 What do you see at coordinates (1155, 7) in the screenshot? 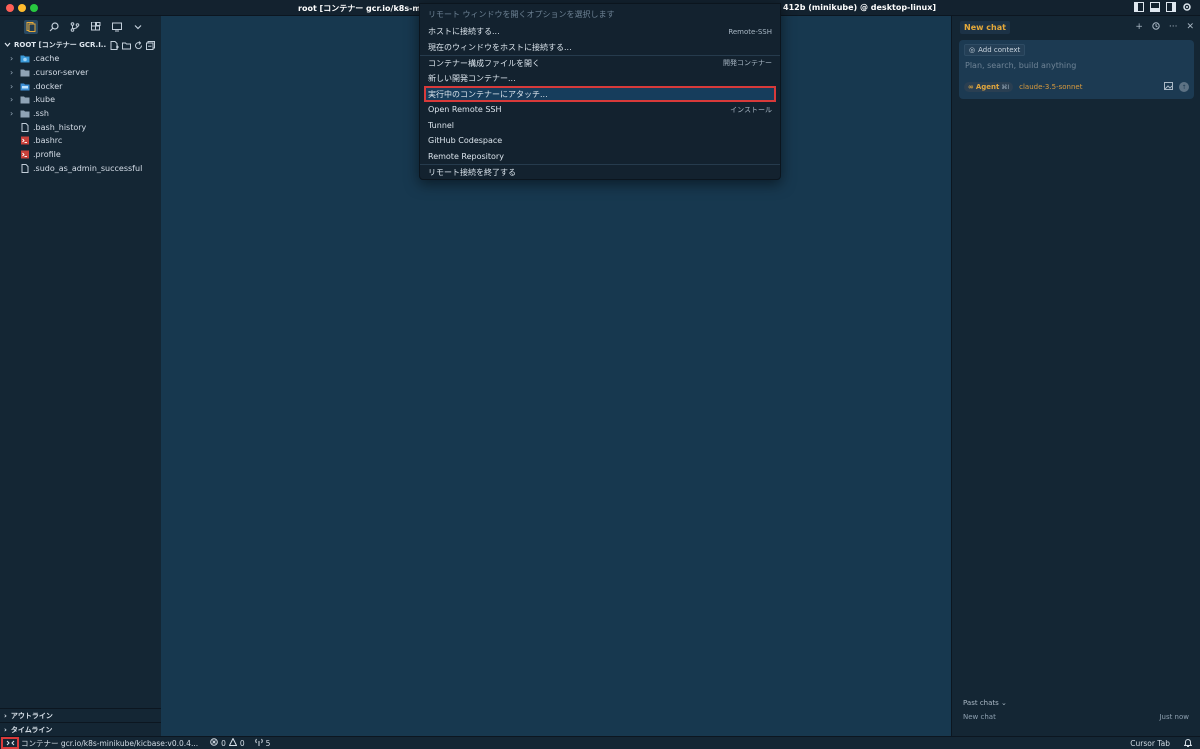
I see `toggle-panel-icon` at bounding box center [1155, 7].